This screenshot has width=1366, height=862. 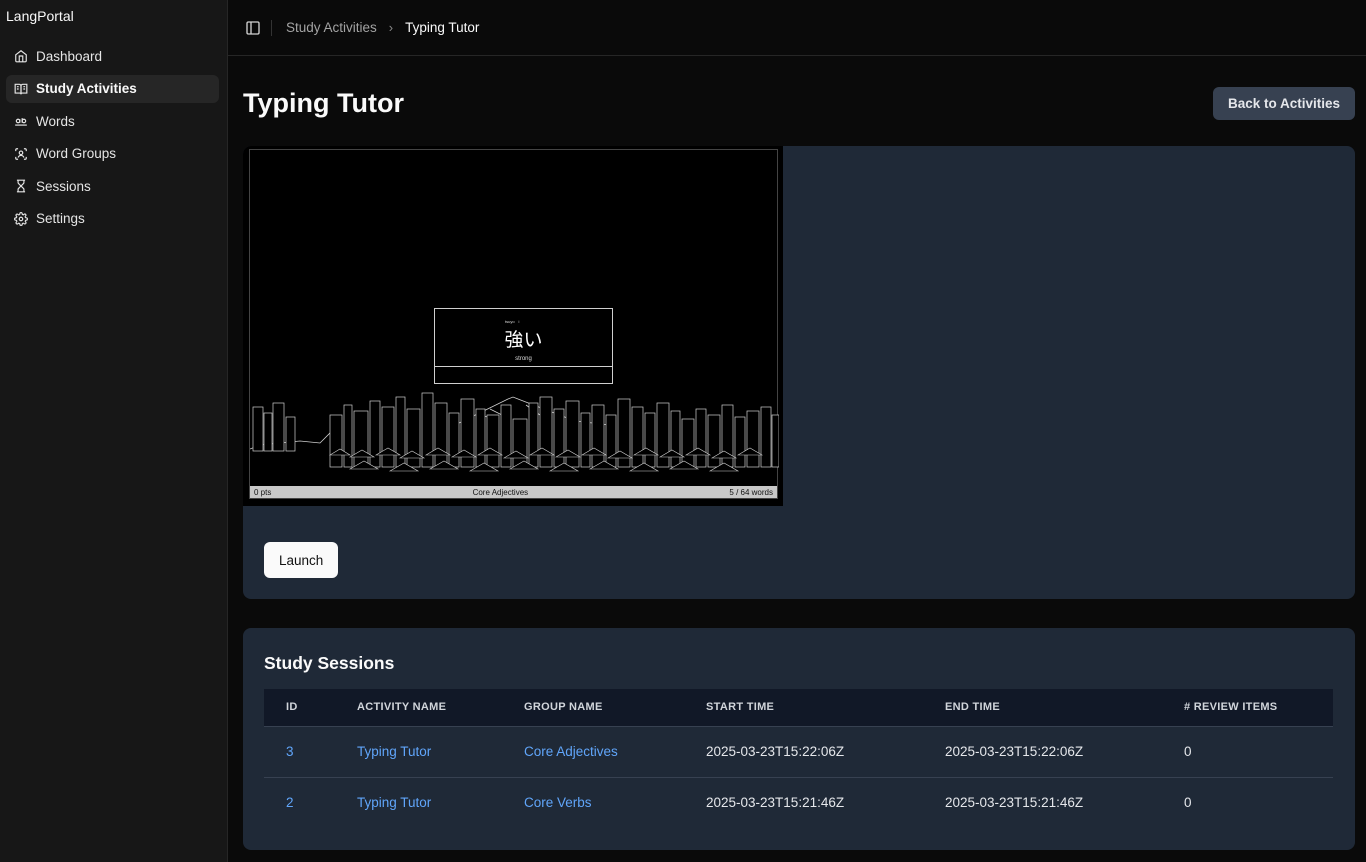 What do you see at coordinates (514, 432) in the screenshot?
I see `city-skyline-illustration` at bounding box center [514, 432].